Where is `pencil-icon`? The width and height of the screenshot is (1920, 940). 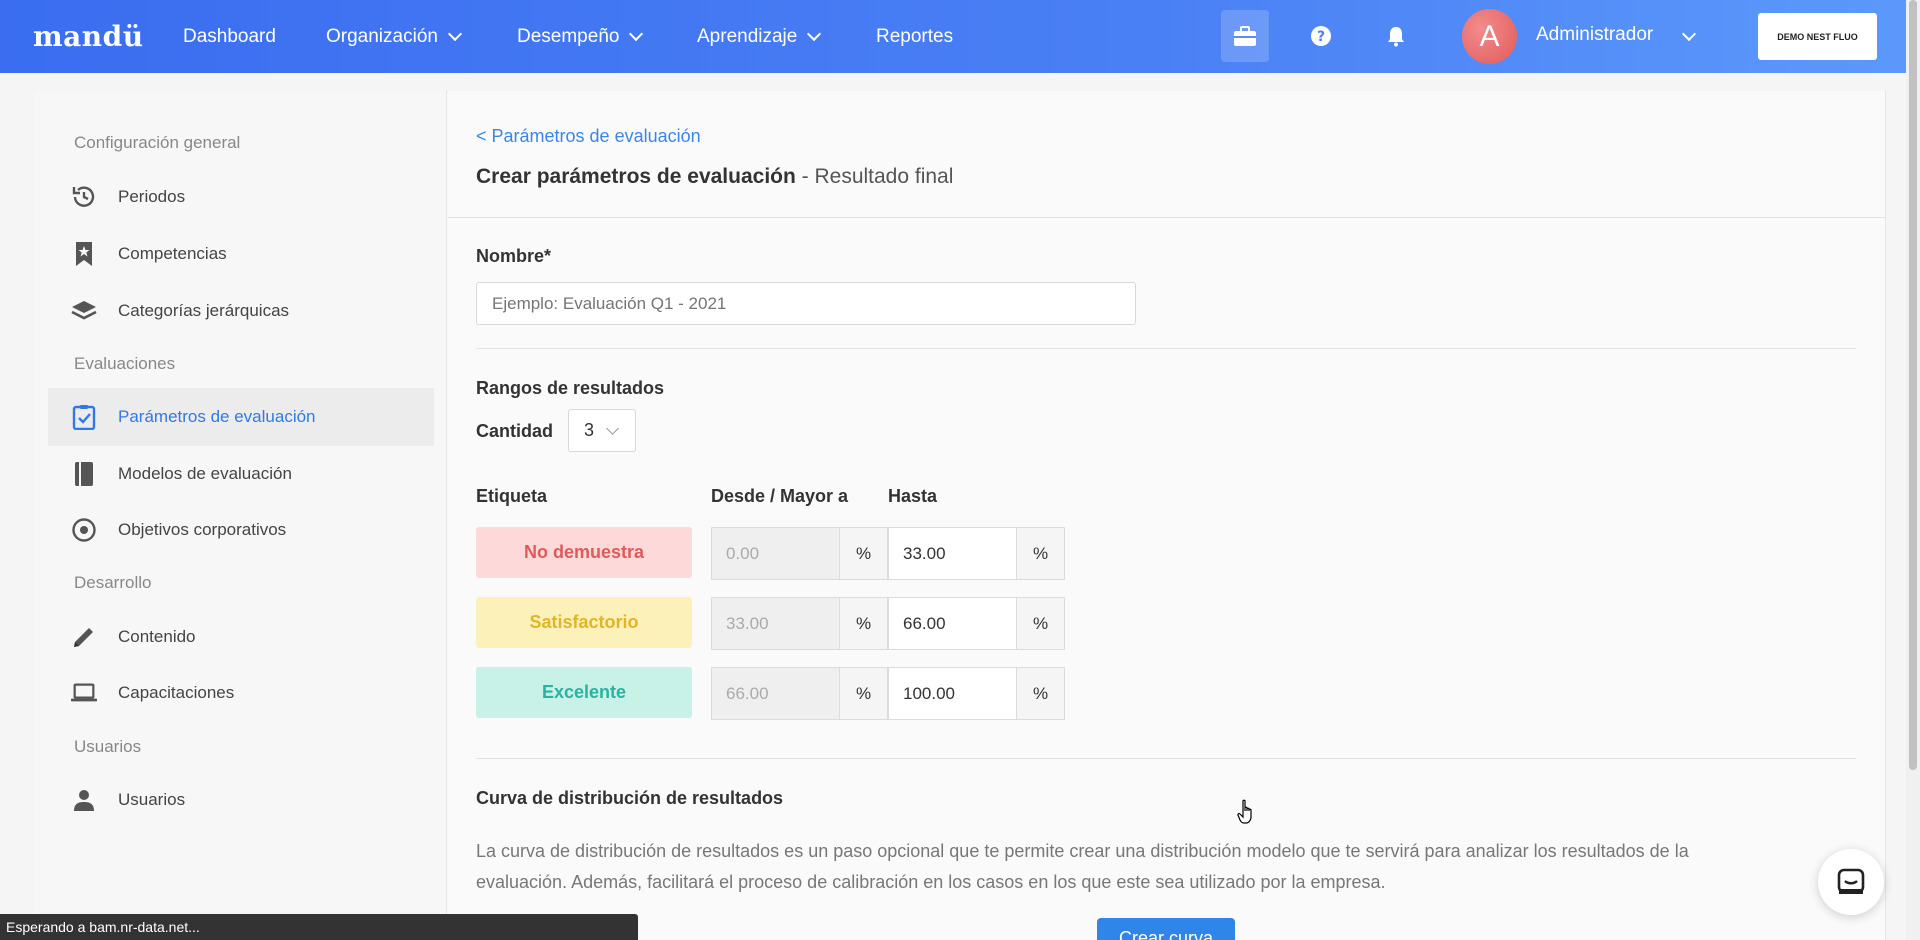
pencil-icon is located at coordinates (84, 637).